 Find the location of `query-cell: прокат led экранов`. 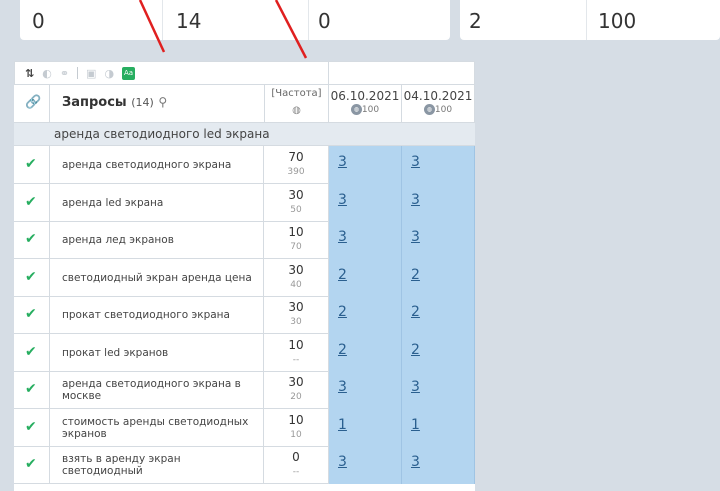

query-cell: прокат led экранов is located at coordinates (157, 352).